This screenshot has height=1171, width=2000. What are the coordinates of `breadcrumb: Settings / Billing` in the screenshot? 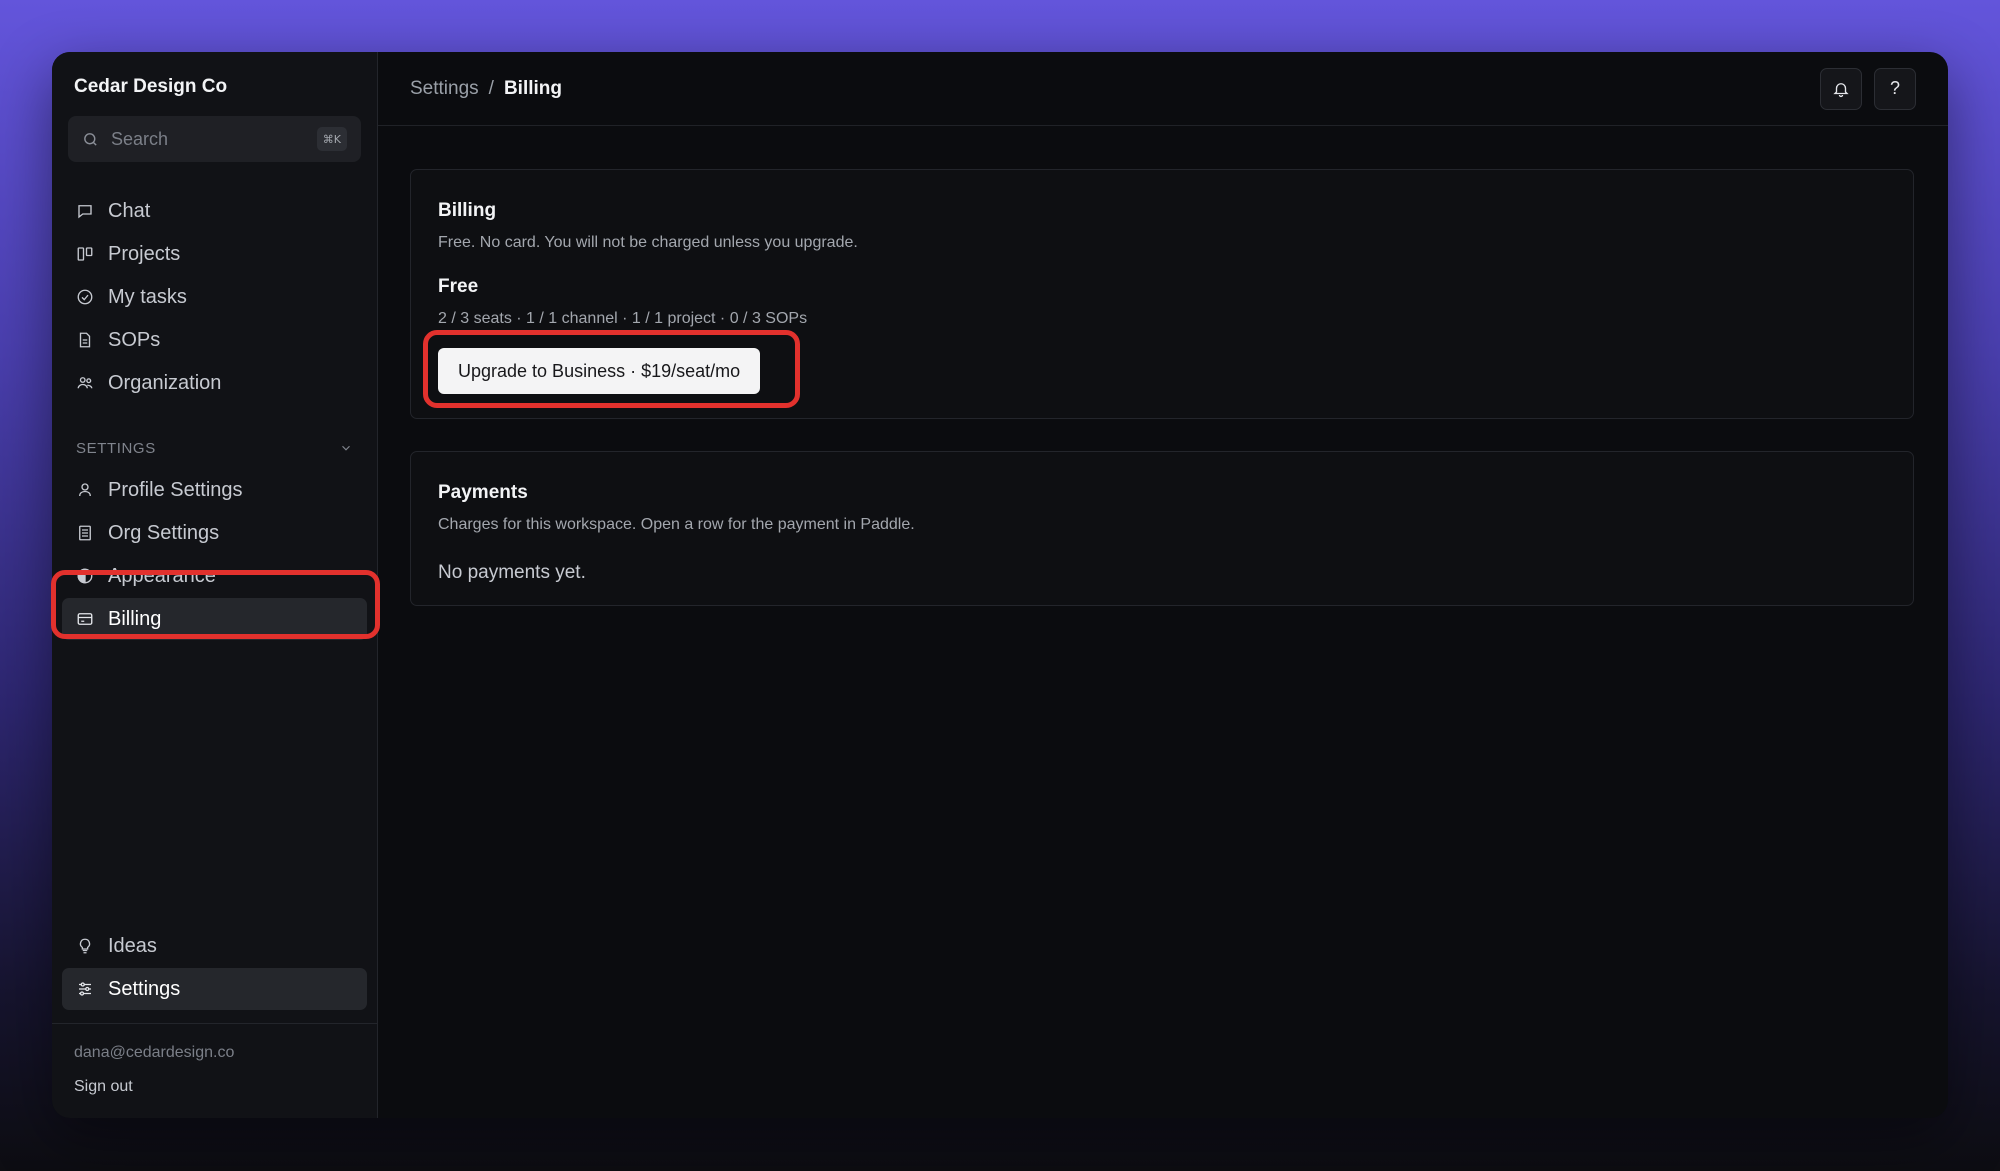 It's located at (486, 89).